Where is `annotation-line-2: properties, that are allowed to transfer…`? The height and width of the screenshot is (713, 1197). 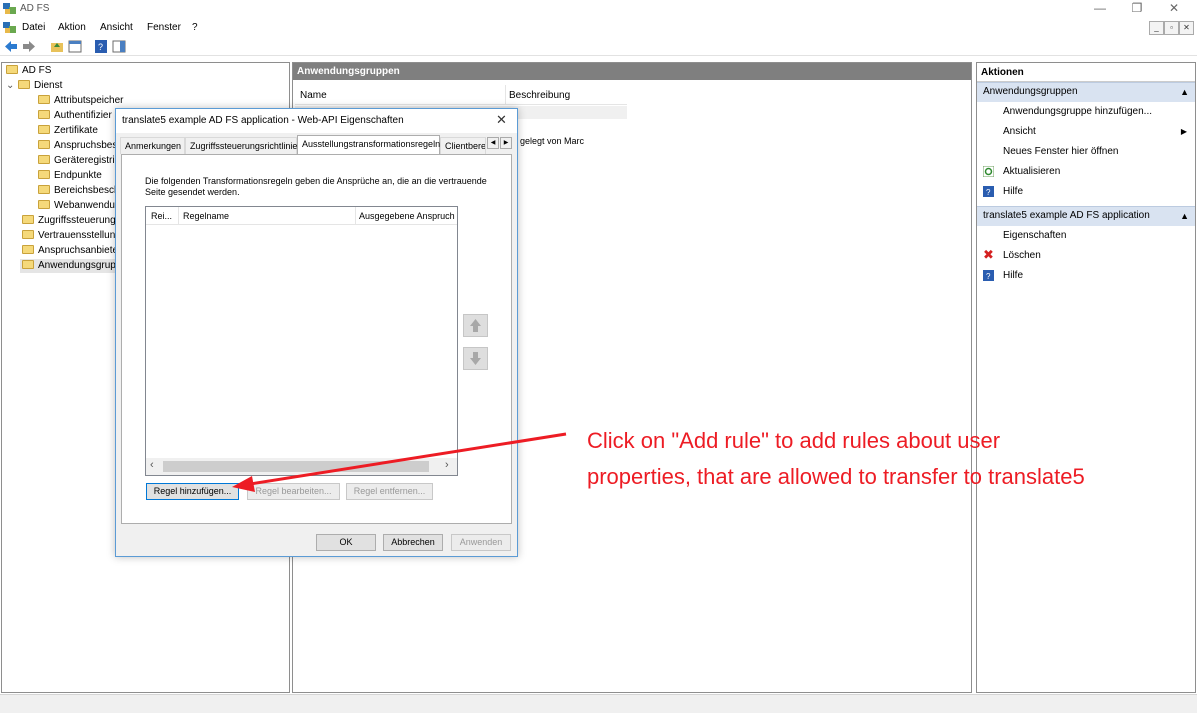
annotation-line-2: properties, that are allowed to transfer… is located at coordinates (836, 476).